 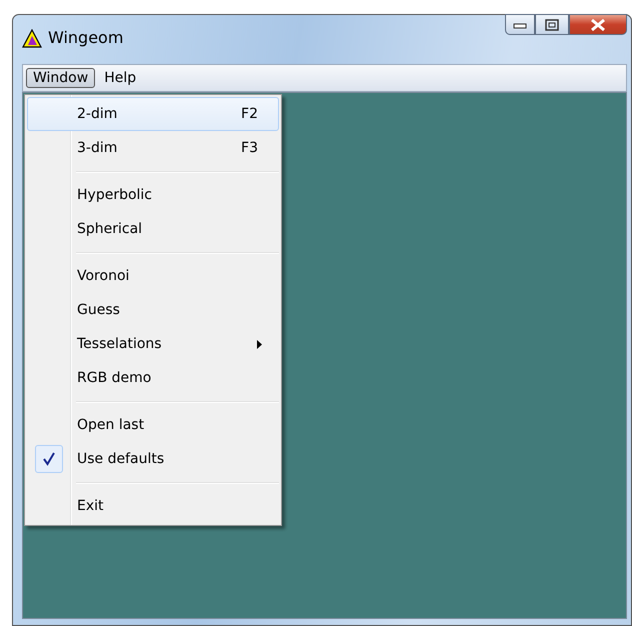 I want to click on minimize-button, so click(x=520, y=24).